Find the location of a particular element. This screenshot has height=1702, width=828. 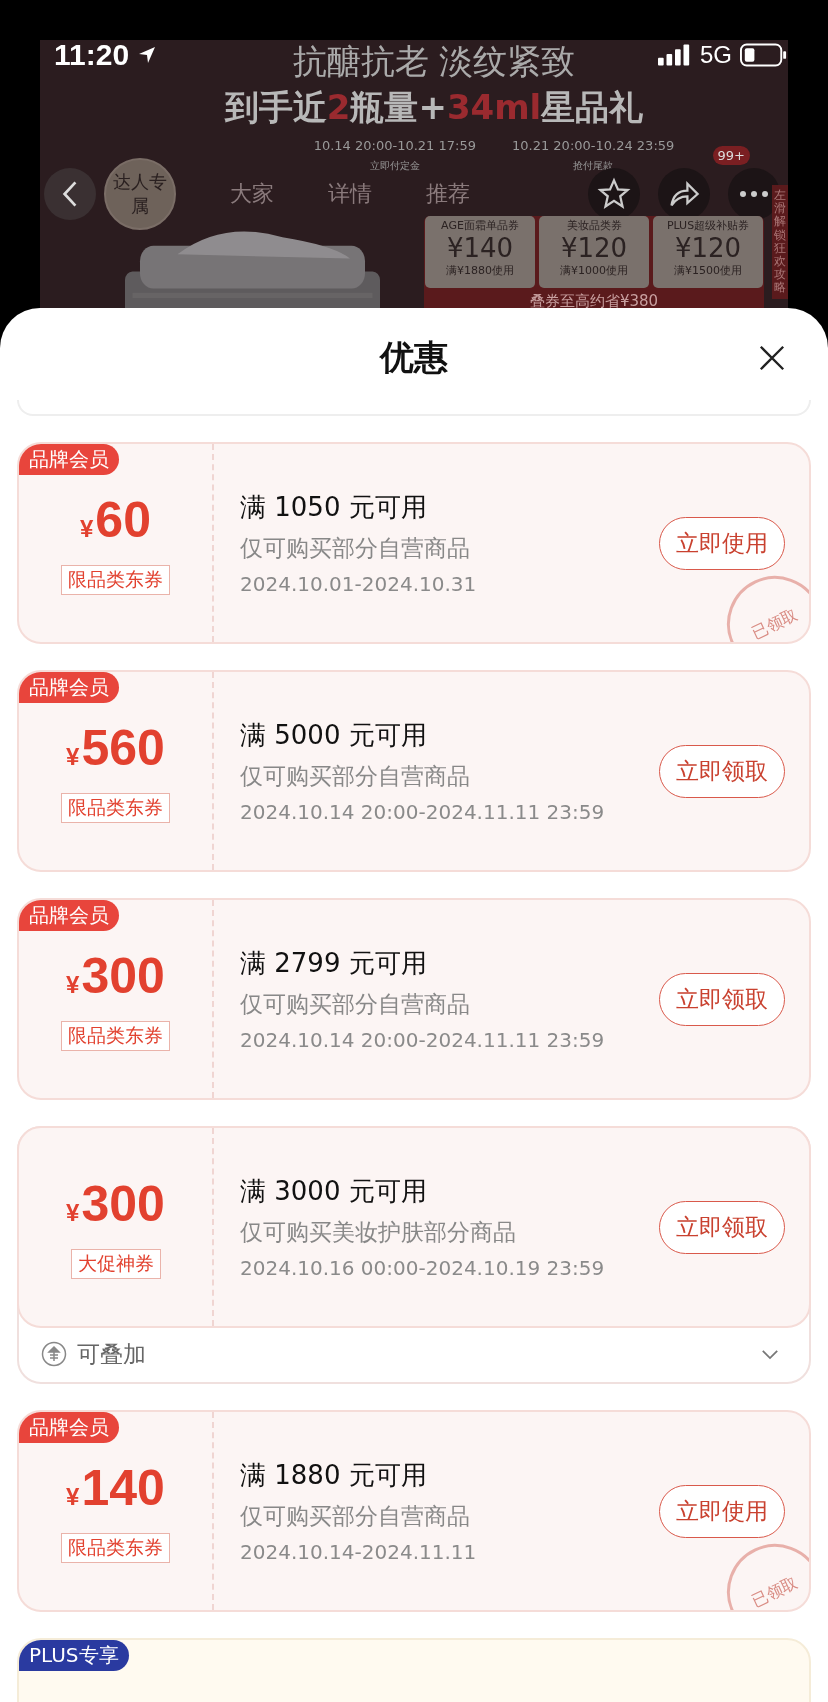

phase-label: 立即付定金 is located at coordinates (394, 166).